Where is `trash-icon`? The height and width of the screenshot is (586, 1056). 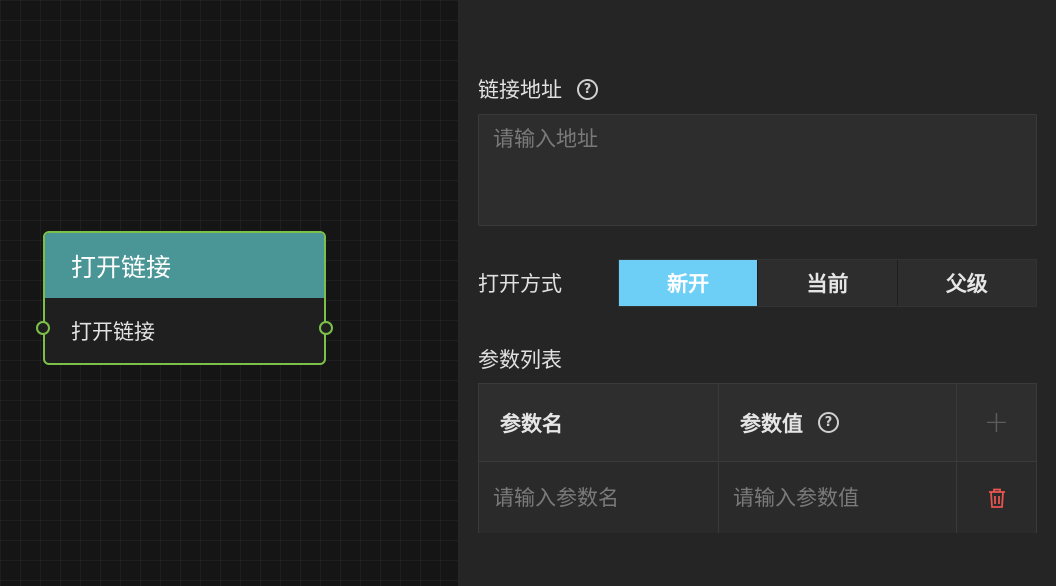 trash-icon is located at coordinates (997, 498).